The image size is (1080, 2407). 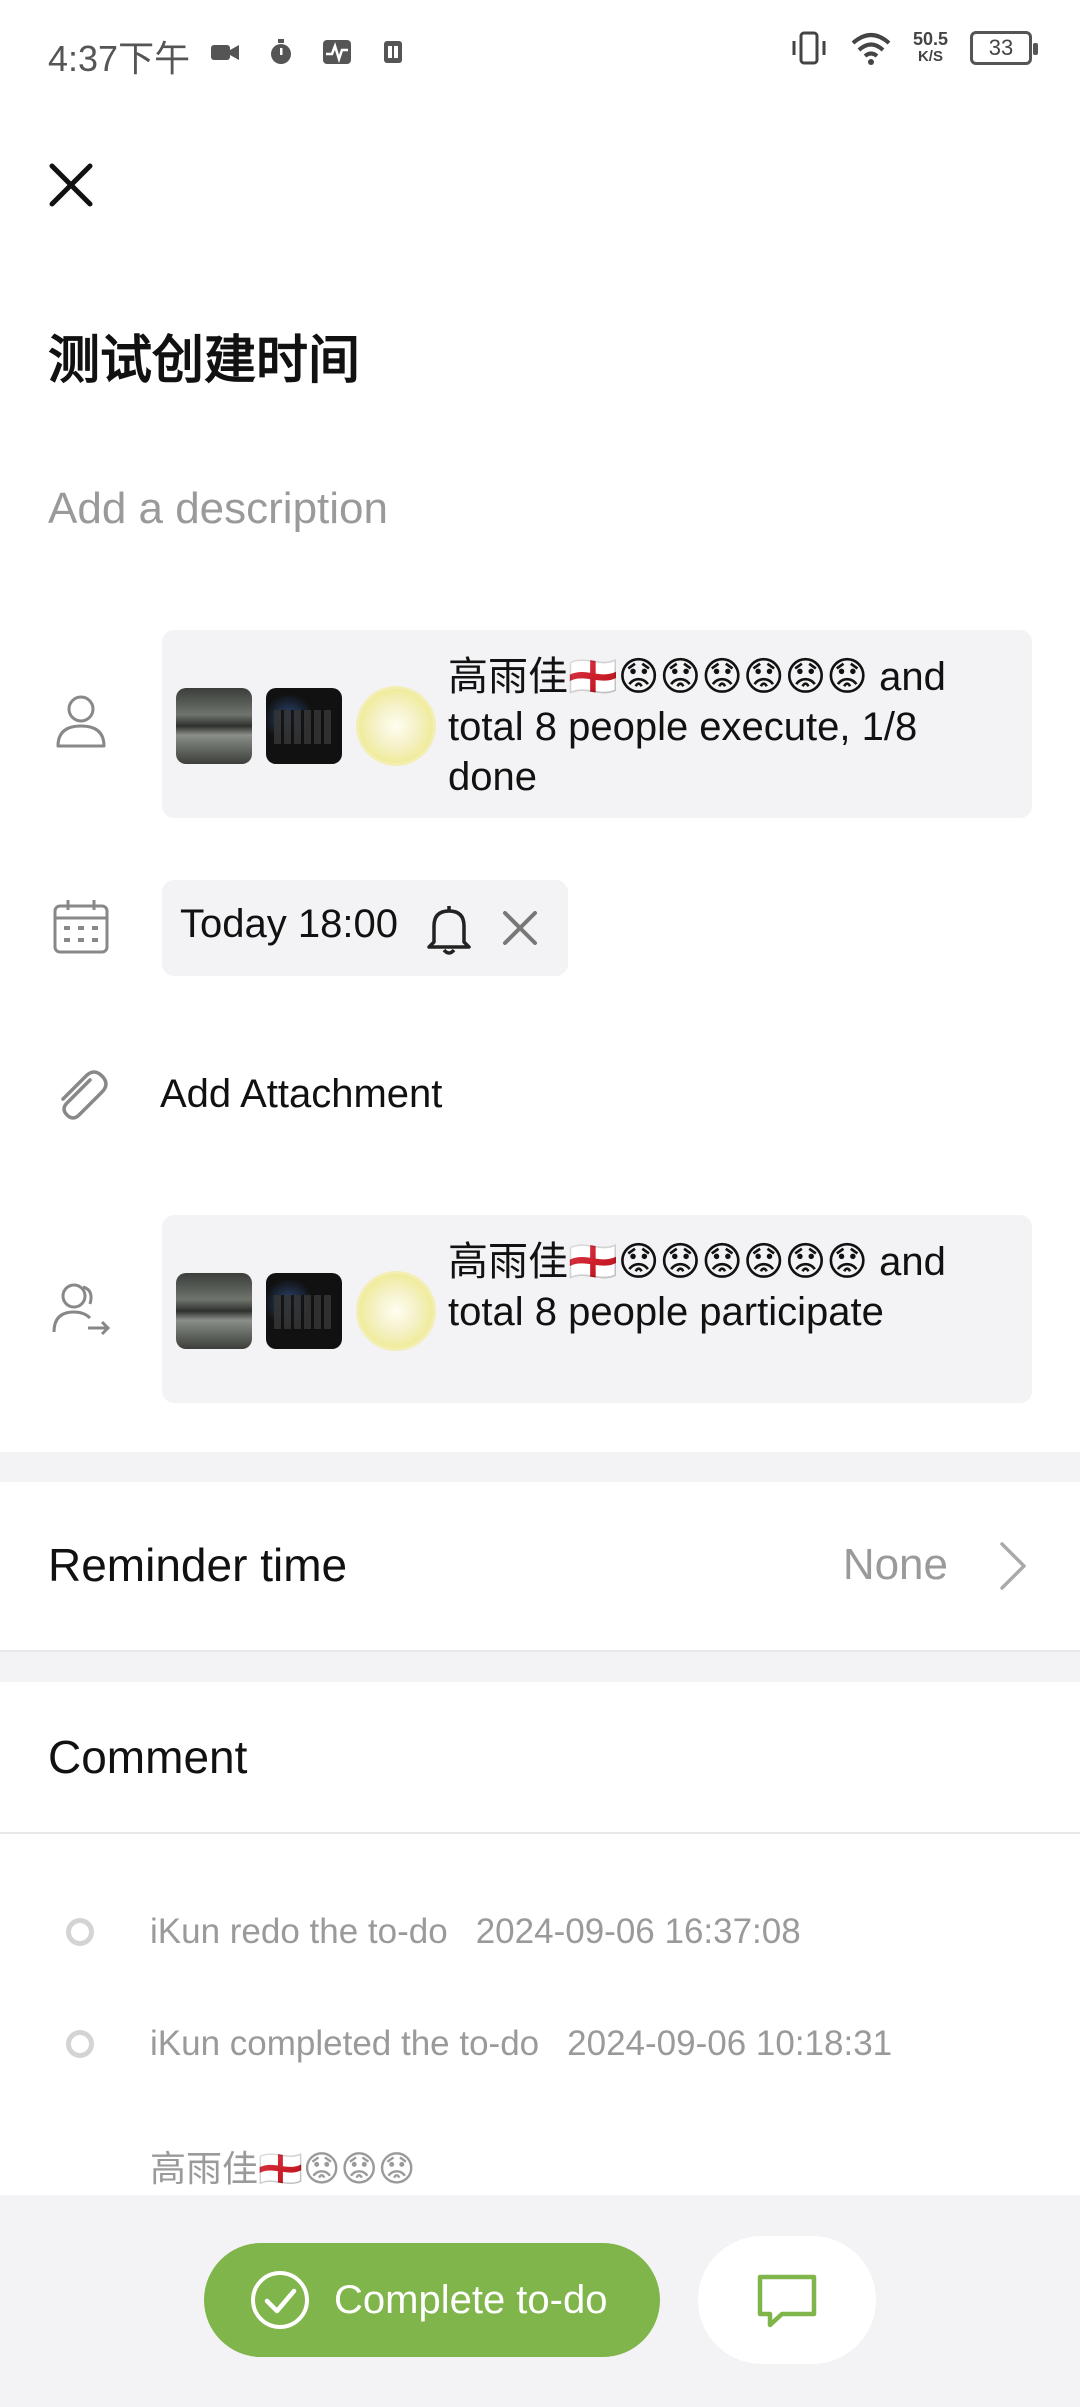 I want to click on participants-icon, so click(x=81, y=1309).